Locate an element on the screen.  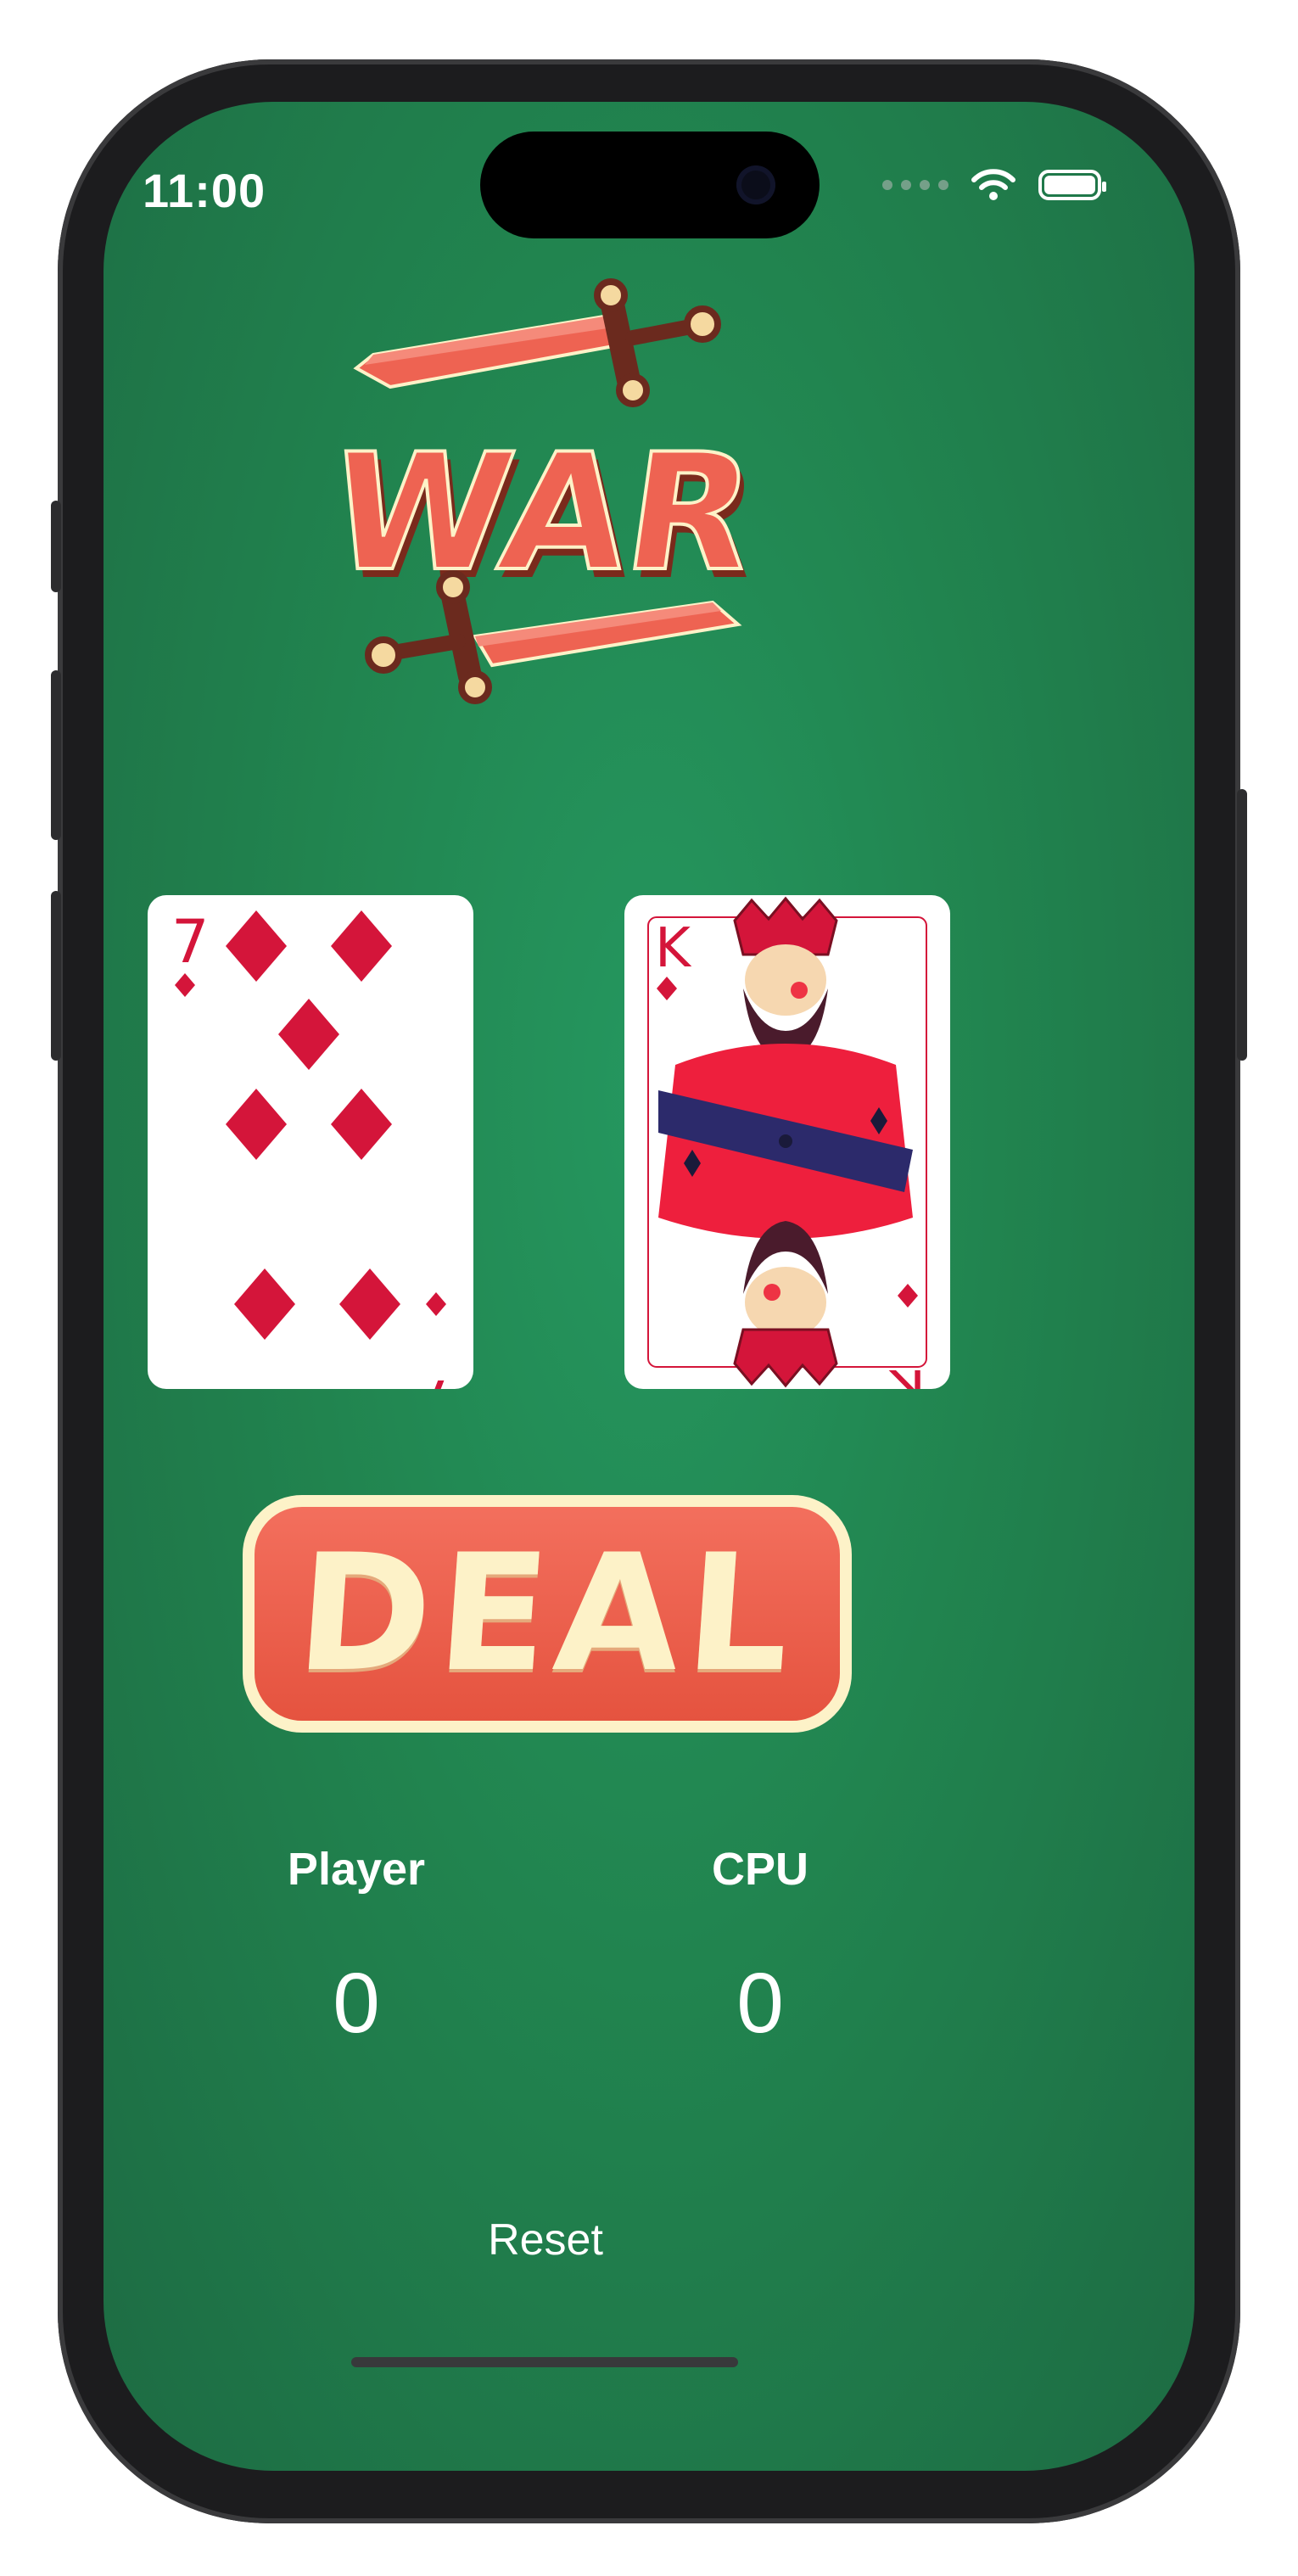
status-time: 11:00 is located at coordinates (204, 190).